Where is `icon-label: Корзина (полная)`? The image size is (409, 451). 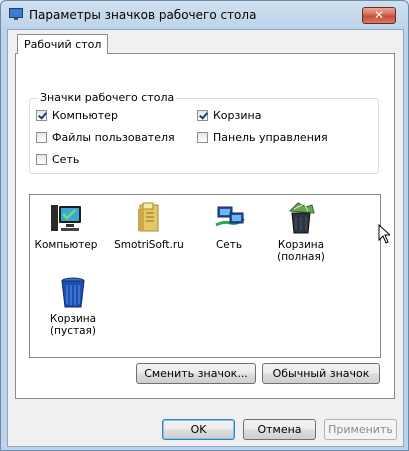 icon-label: Корзина (полная) is located at coordinates (301, 251).